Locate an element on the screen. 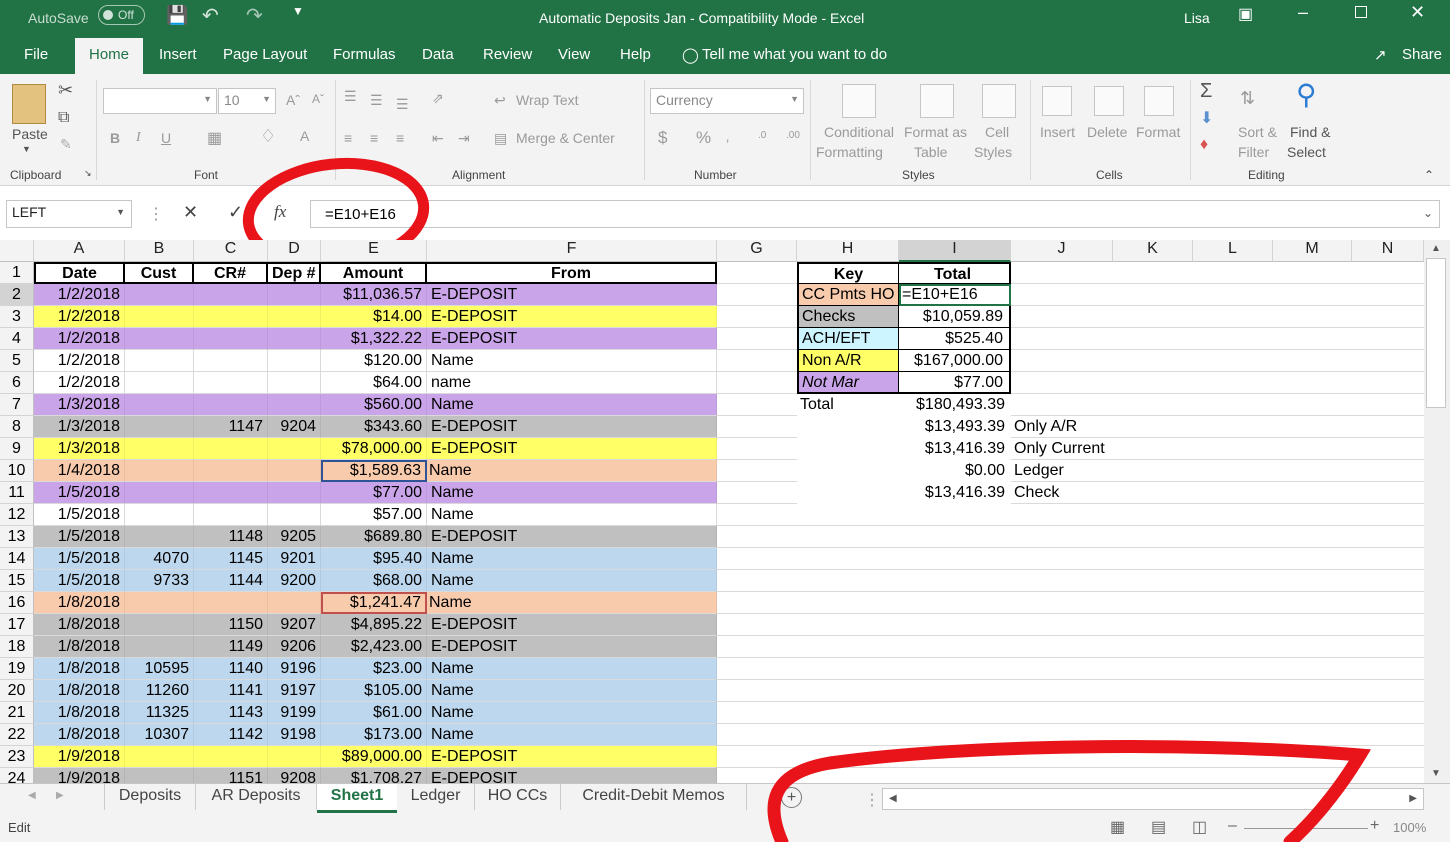 The width and height of the screenshot is (1450, 842). undo-icon: ↶ is located at coordinates (210, 15).